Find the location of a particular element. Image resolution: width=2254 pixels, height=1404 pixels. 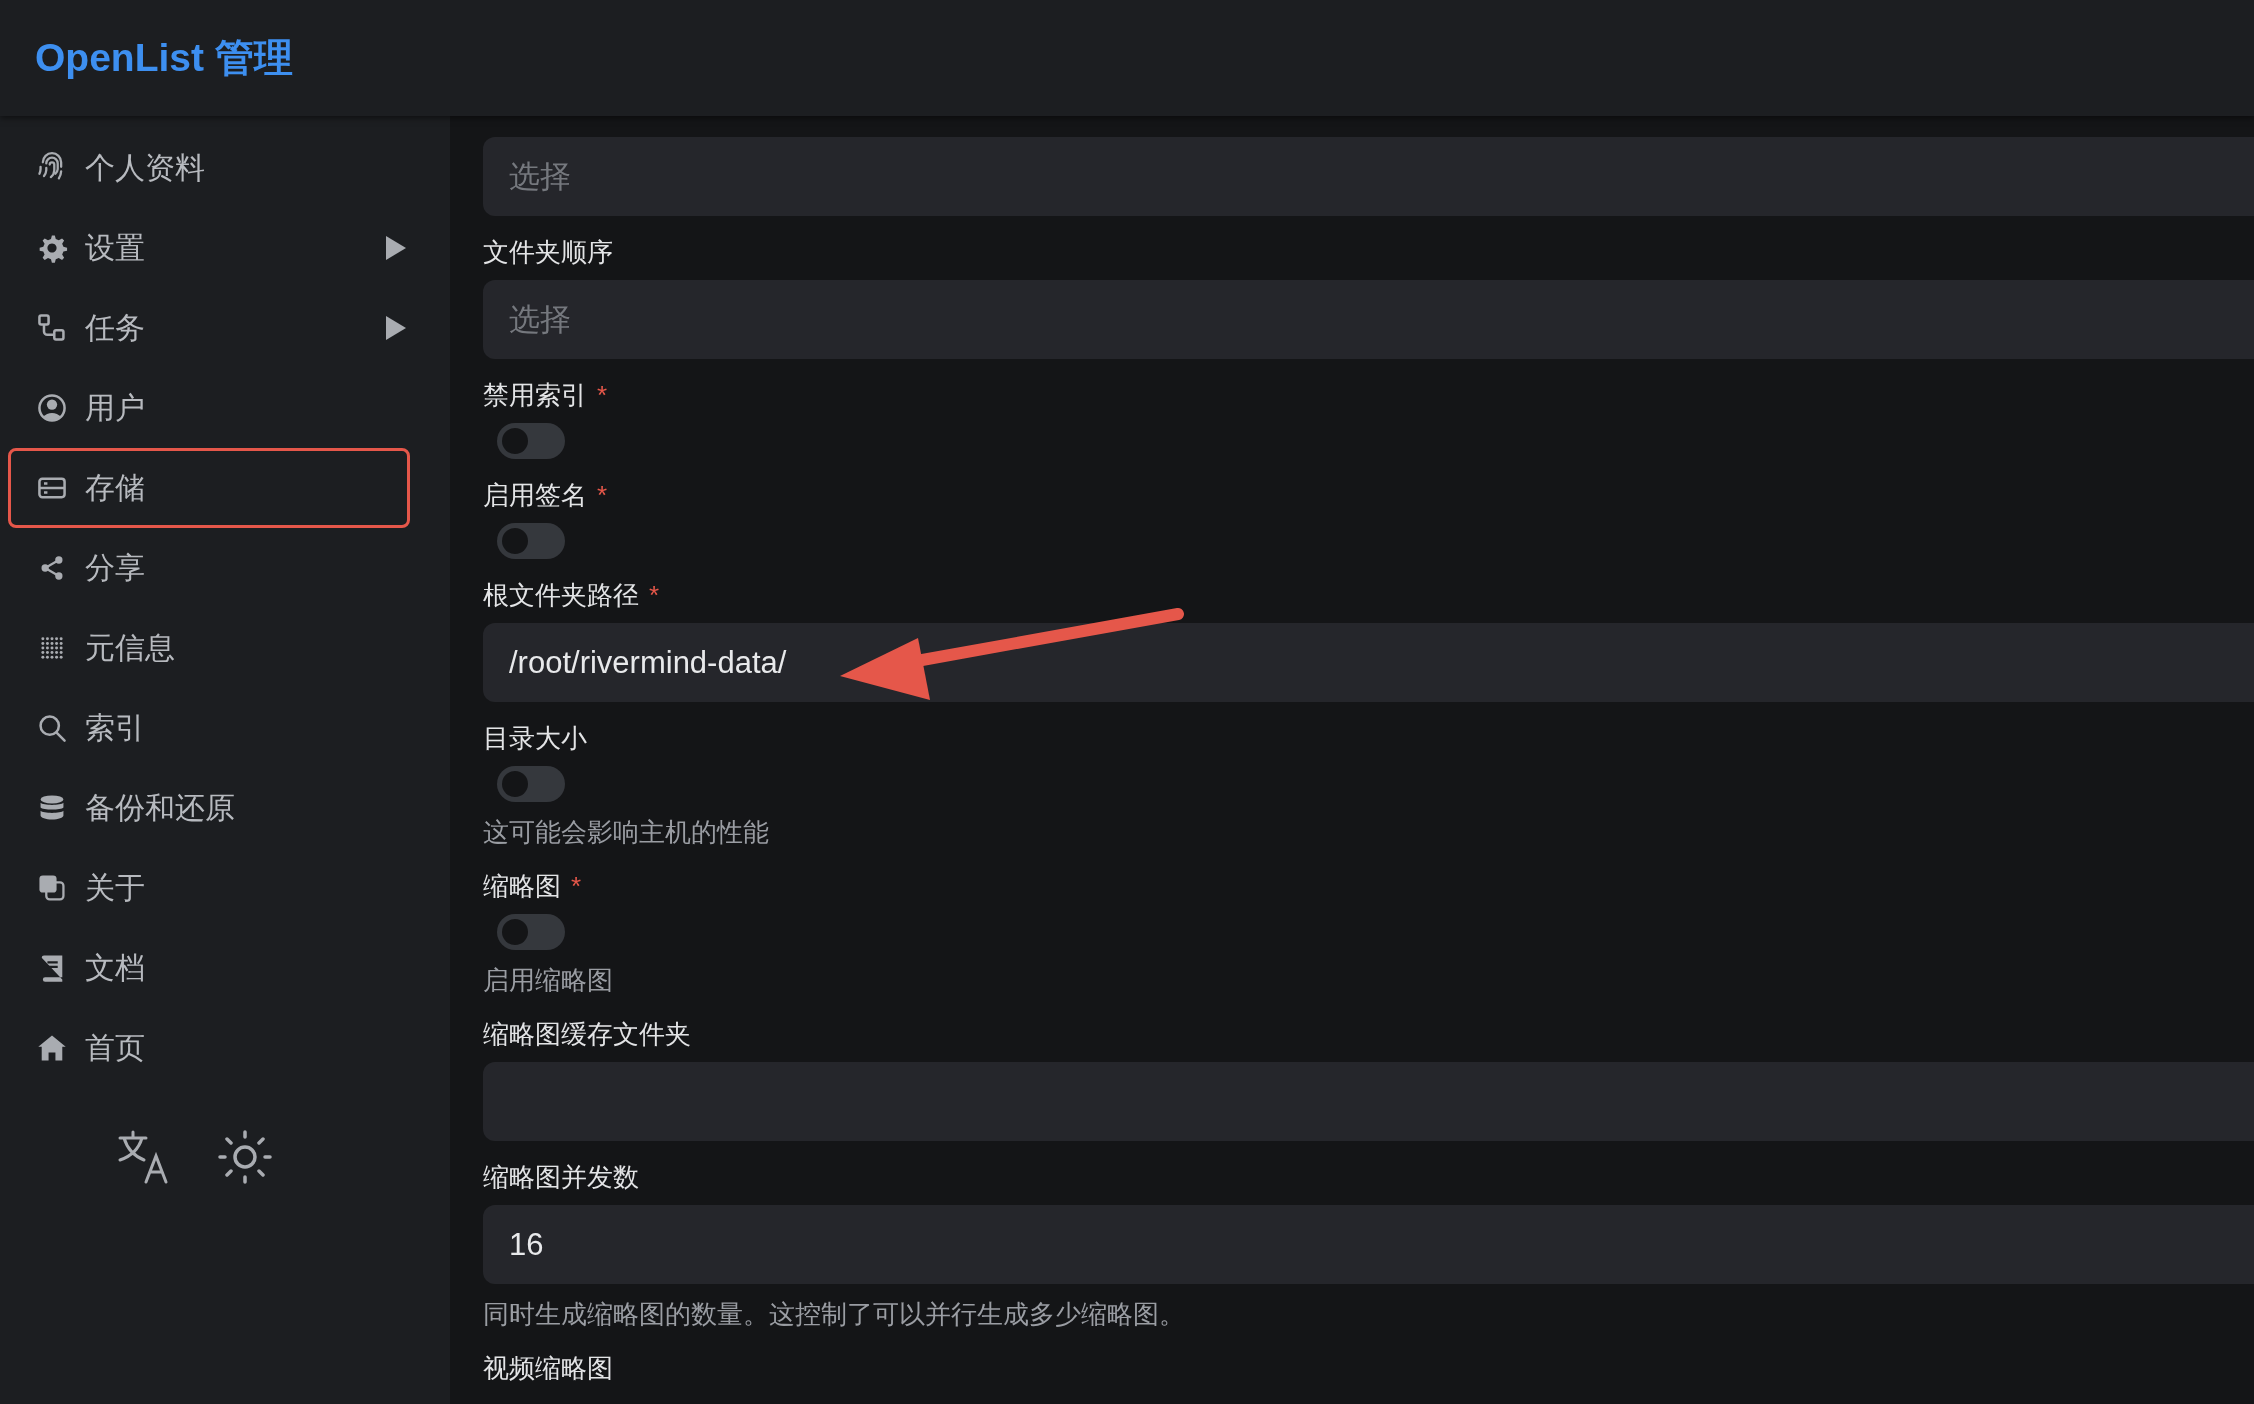

sidebar-item: 设置 is located at coordinates (209, 248).